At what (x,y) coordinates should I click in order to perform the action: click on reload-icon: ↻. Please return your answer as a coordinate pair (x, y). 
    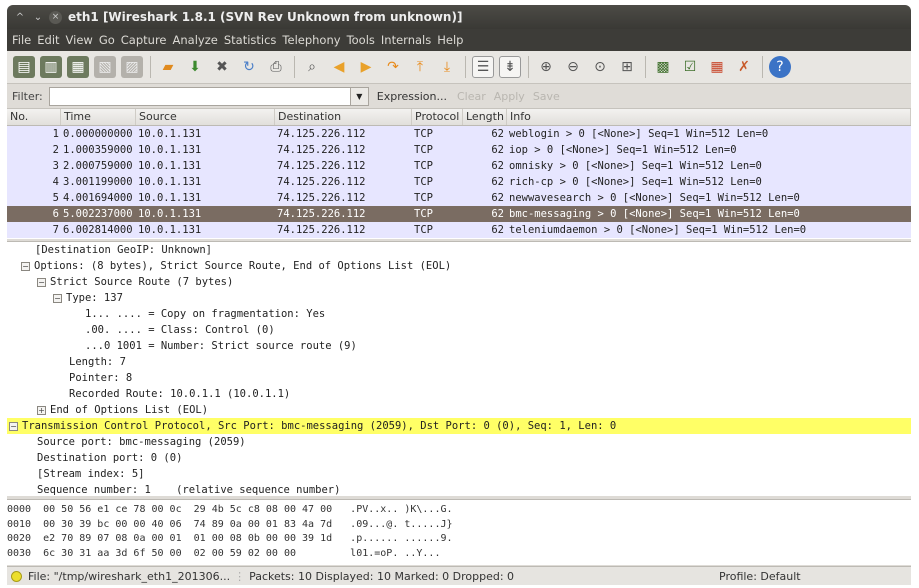
    Looking at the image, I should click on (249, 67).